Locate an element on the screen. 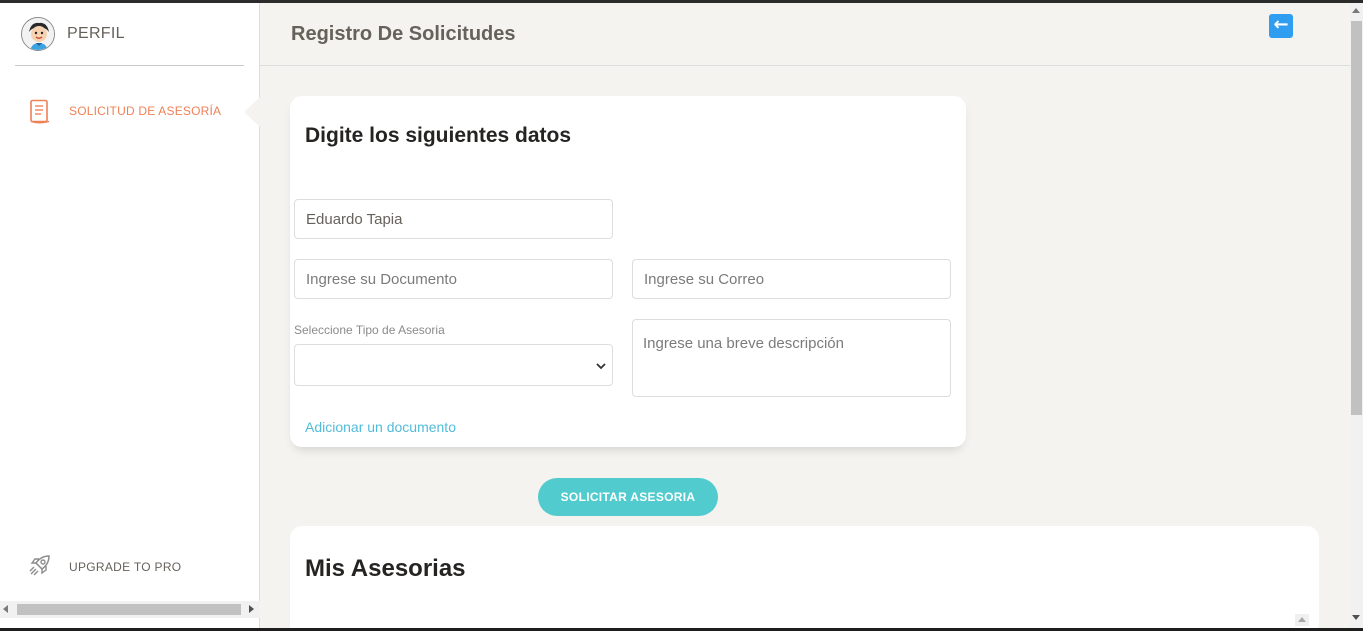 Image resolution: width=1363 pixels, height=631 pixels. sidebar-item-upgrade: UPGRADE TO PRO is located at coordinates (130, 565).